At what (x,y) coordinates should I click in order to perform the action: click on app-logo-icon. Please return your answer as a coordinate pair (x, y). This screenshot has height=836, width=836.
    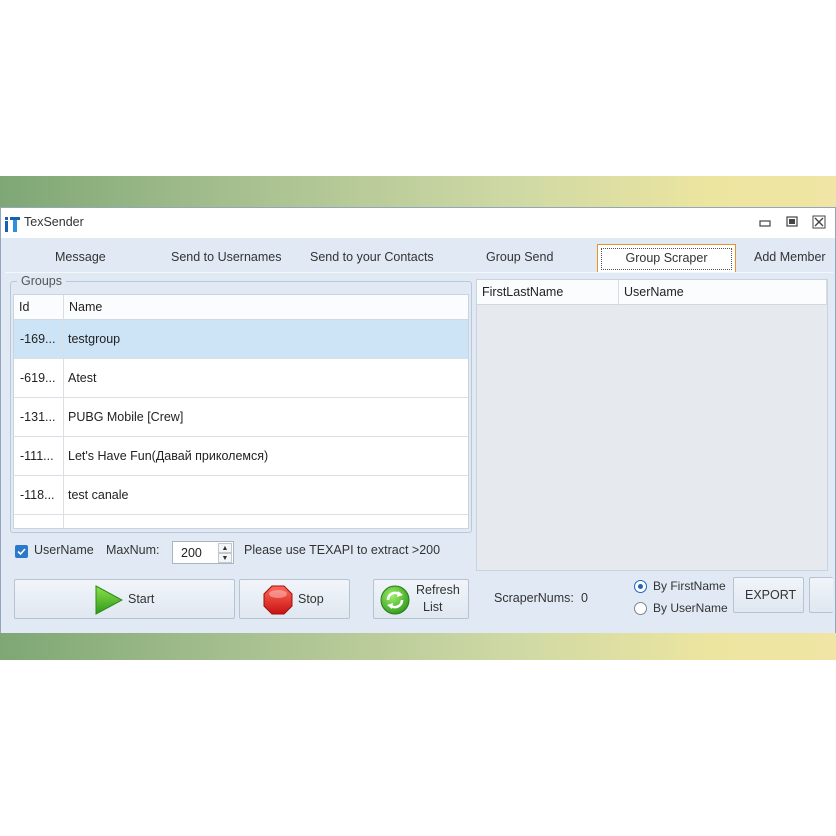
    Looking at the image, I should click on (12, 224).